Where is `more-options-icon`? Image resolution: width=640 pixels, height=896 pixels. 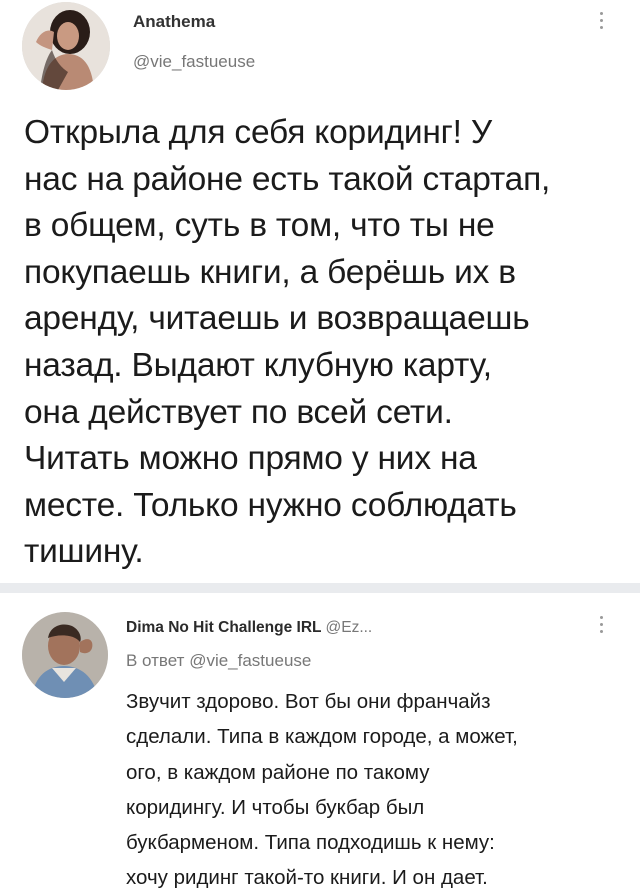
more-options-icon is located at coordinates (601, 29).